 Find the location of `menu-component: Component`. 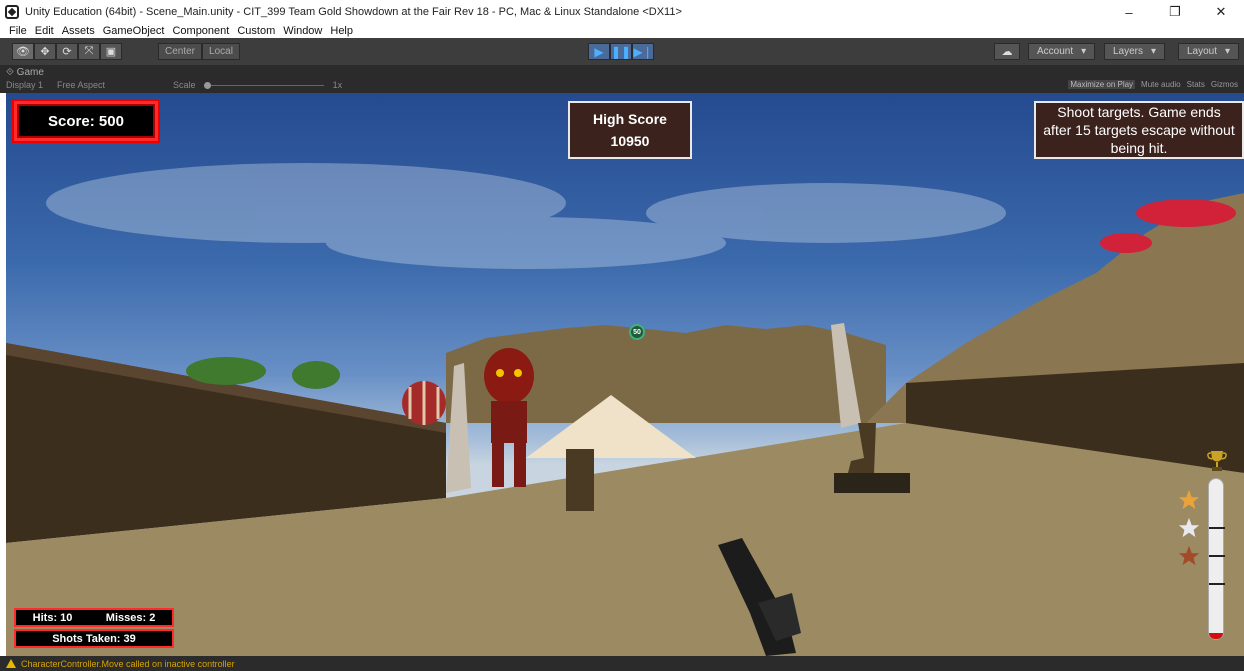

menu-component: Component is located at coordinates (200, 31).